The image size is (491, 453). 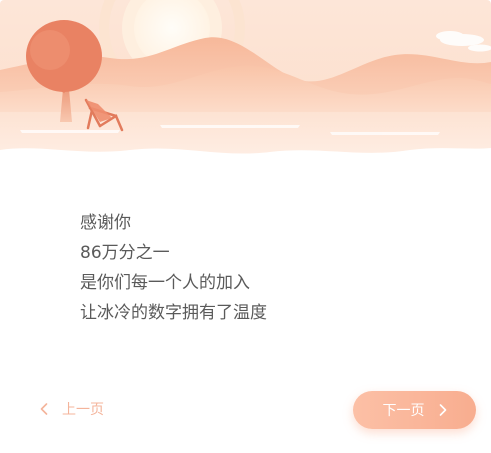 I want to click on chevron-right-icon, so click(x=443, y=410).